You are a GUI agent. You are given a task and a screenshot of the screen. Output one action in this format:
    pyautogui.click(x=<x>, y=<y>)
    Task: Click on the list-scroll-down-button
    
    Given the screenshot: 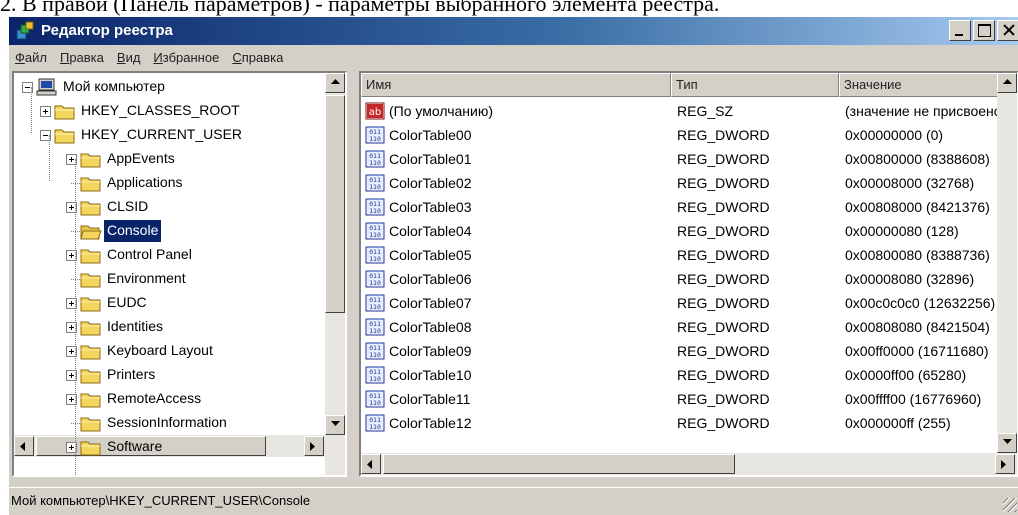 What is the action you would take?
    pyautogui.click(x=1007, y=443)
    